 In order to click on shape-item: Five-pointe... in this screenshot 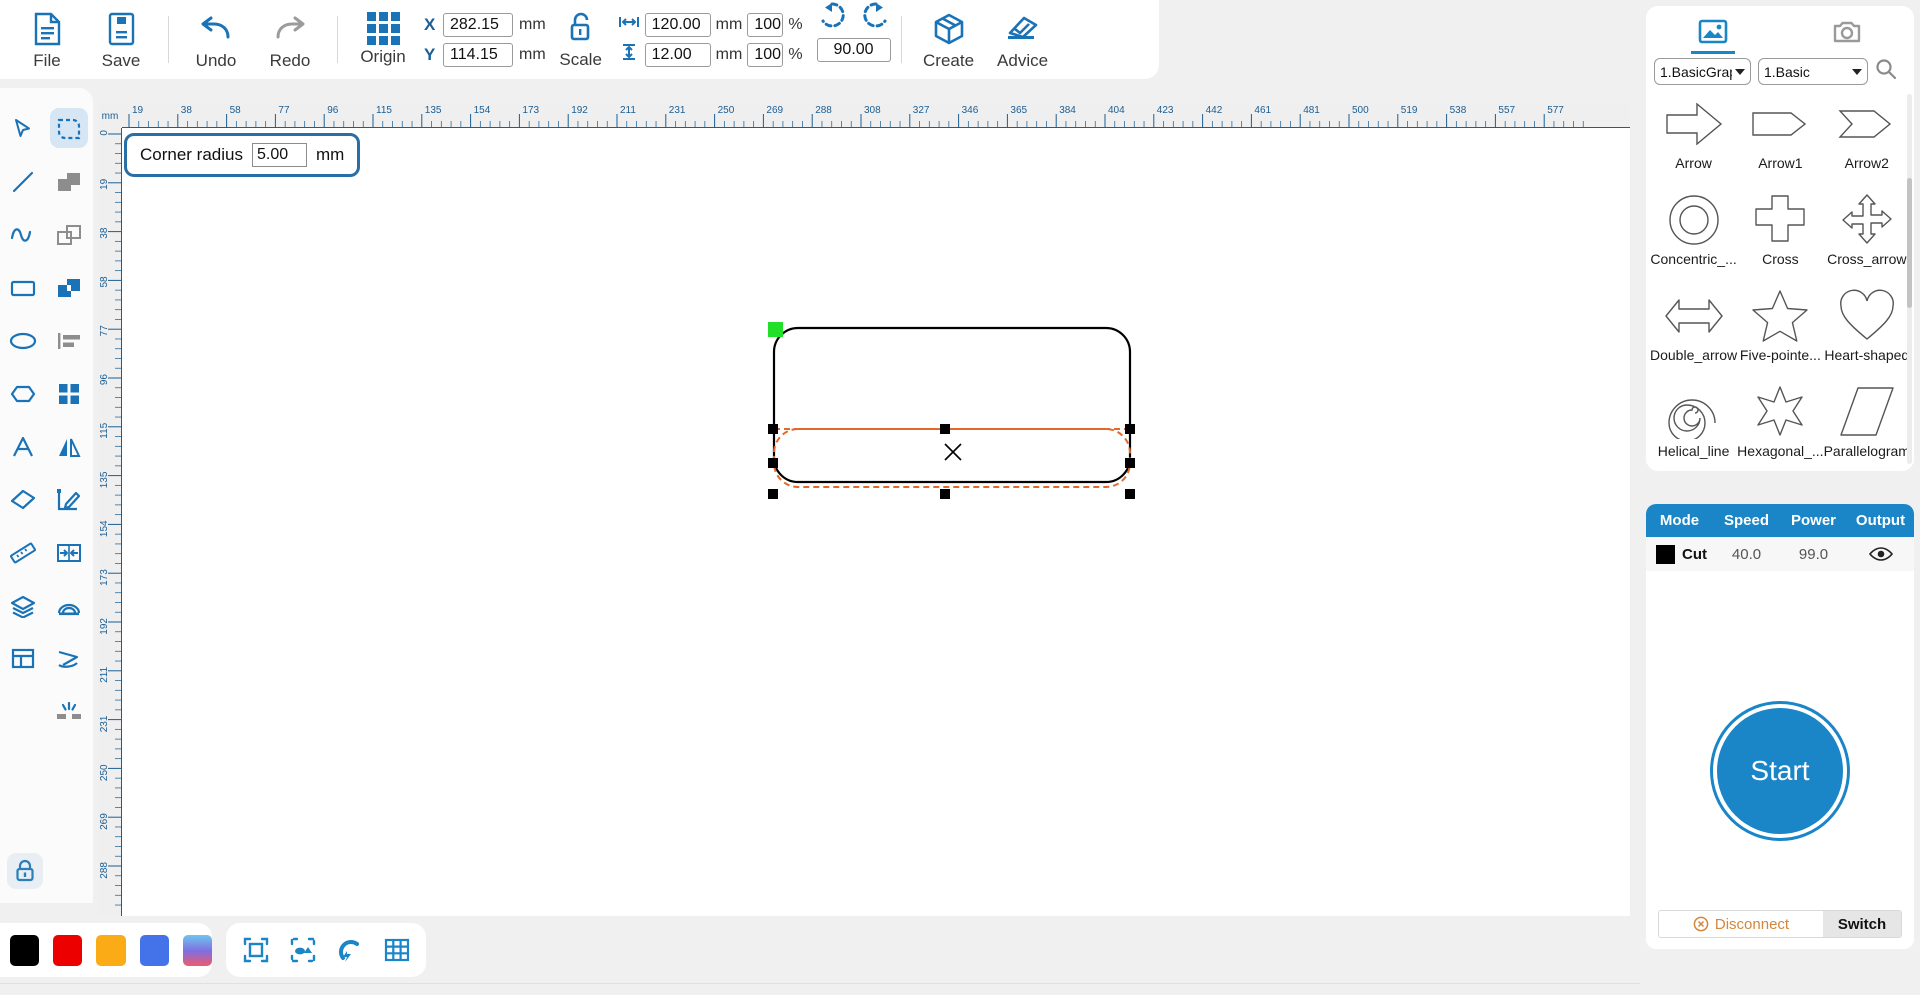, I will do `click(1780, 333)`.